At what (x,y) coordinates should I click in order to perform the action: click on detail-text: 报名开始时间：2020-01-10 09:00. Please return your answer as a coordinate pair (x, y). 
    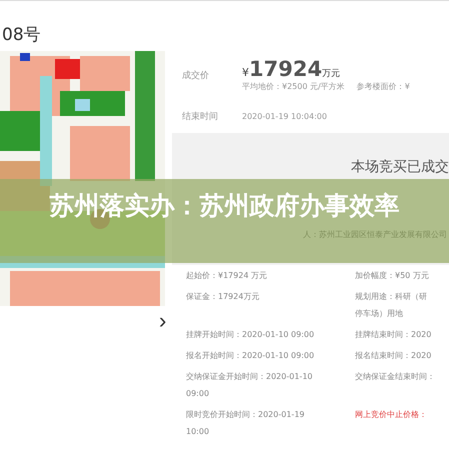
    Looking at the image, I should click on (251, 356).